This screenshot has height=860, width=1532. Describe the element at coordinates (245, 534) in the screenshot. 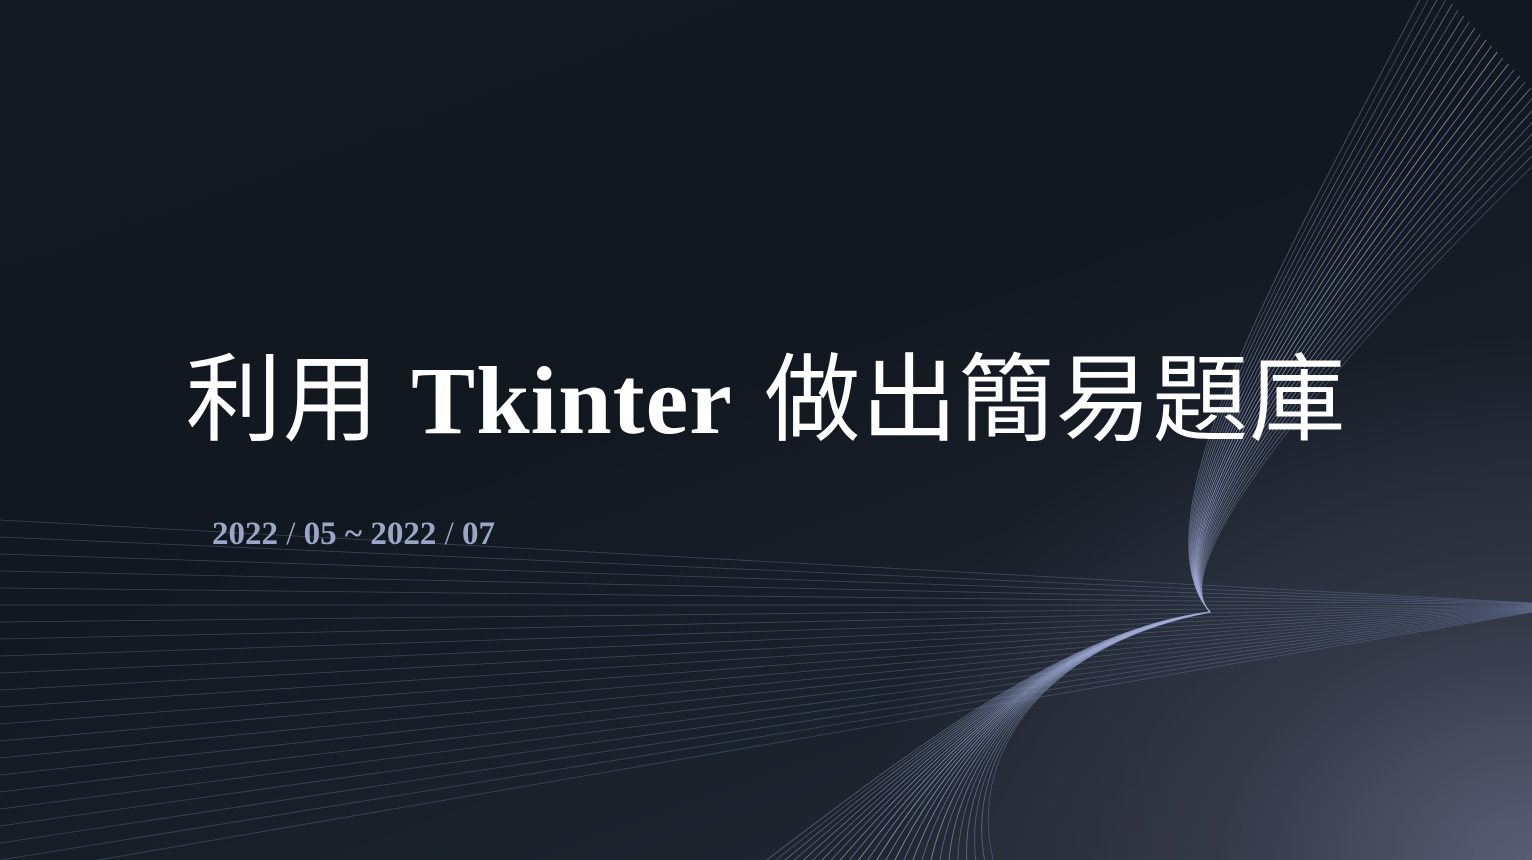

I see `date-start-year: 2022` at that location.